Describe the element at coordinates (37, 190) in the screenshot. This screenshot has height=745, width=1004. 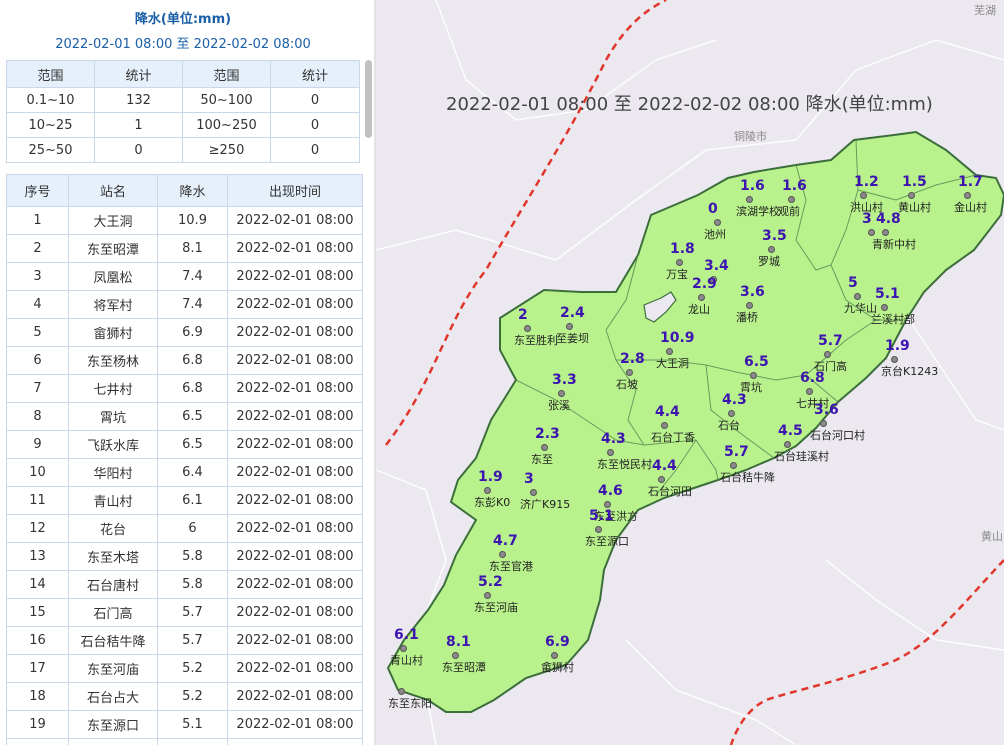
I see `header-index: 序号` at that location.